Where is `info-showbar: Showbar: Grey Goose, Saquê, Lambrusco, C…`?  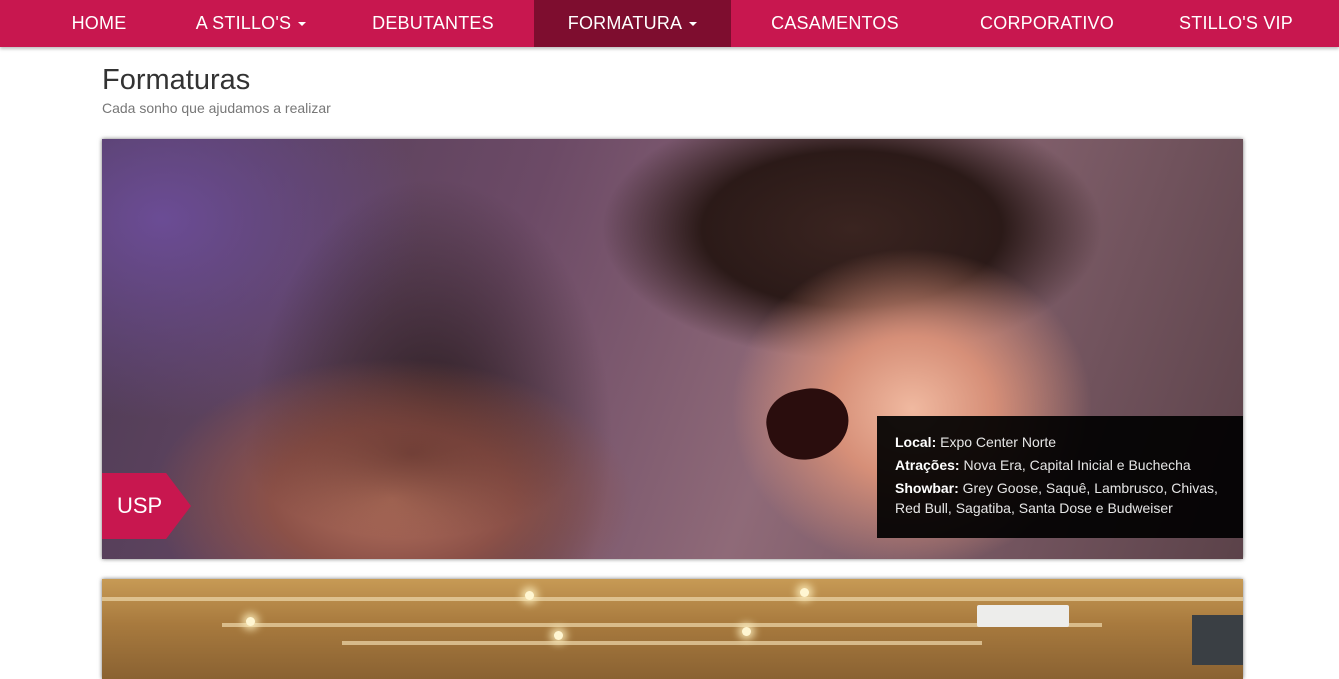 info-showbar: Showbar: Grey Goose, Saquê, Lambrusco, C… is located at coordinates (1060, 498).